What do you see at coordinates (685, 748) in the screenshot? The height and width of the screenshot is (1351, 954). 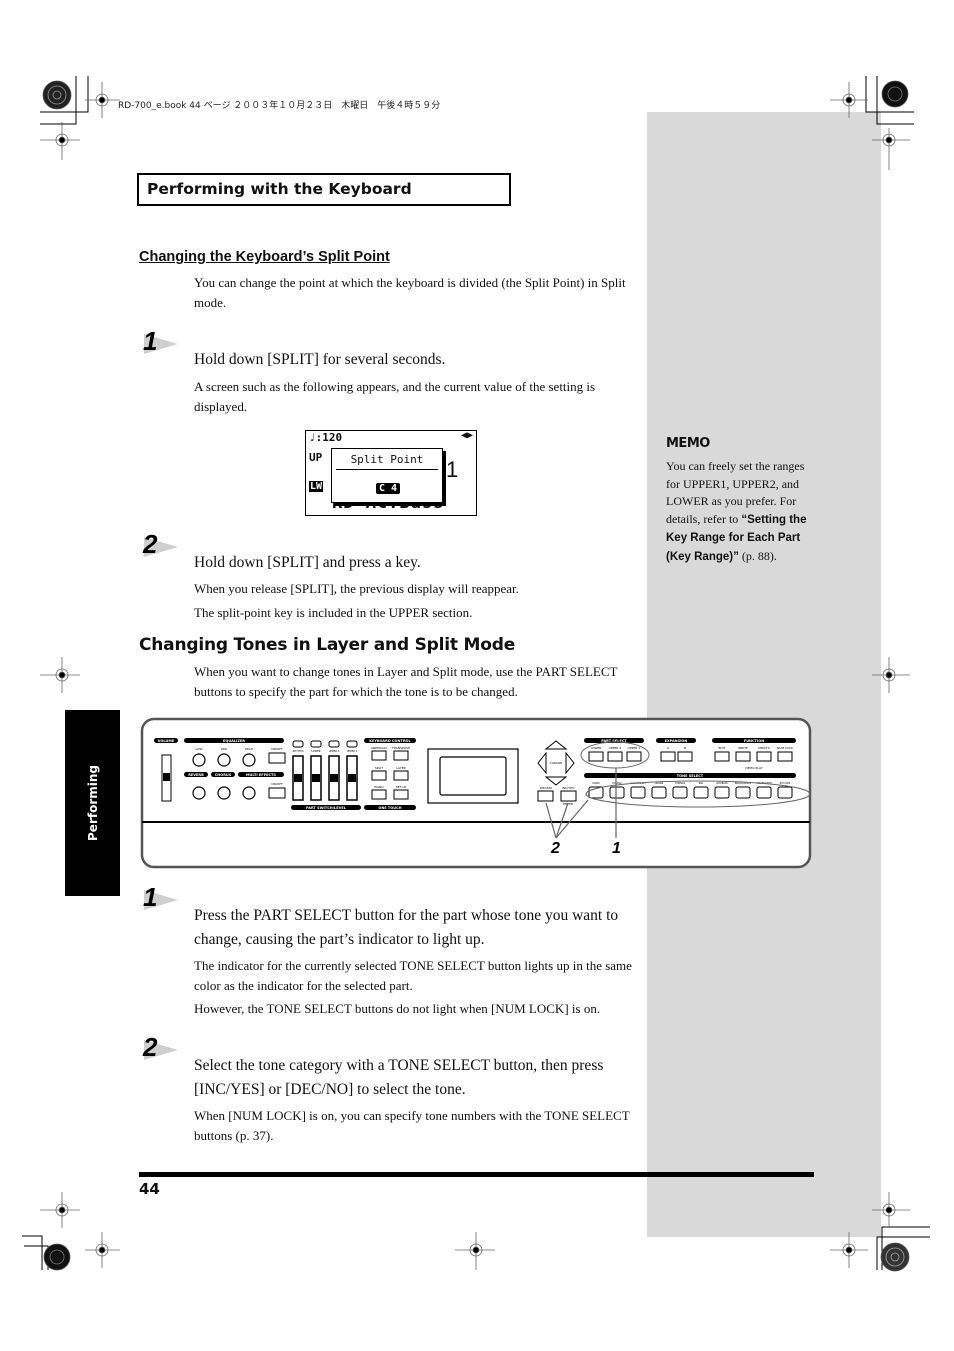 I see `svg-text: B` at bounding box center [685, 748].